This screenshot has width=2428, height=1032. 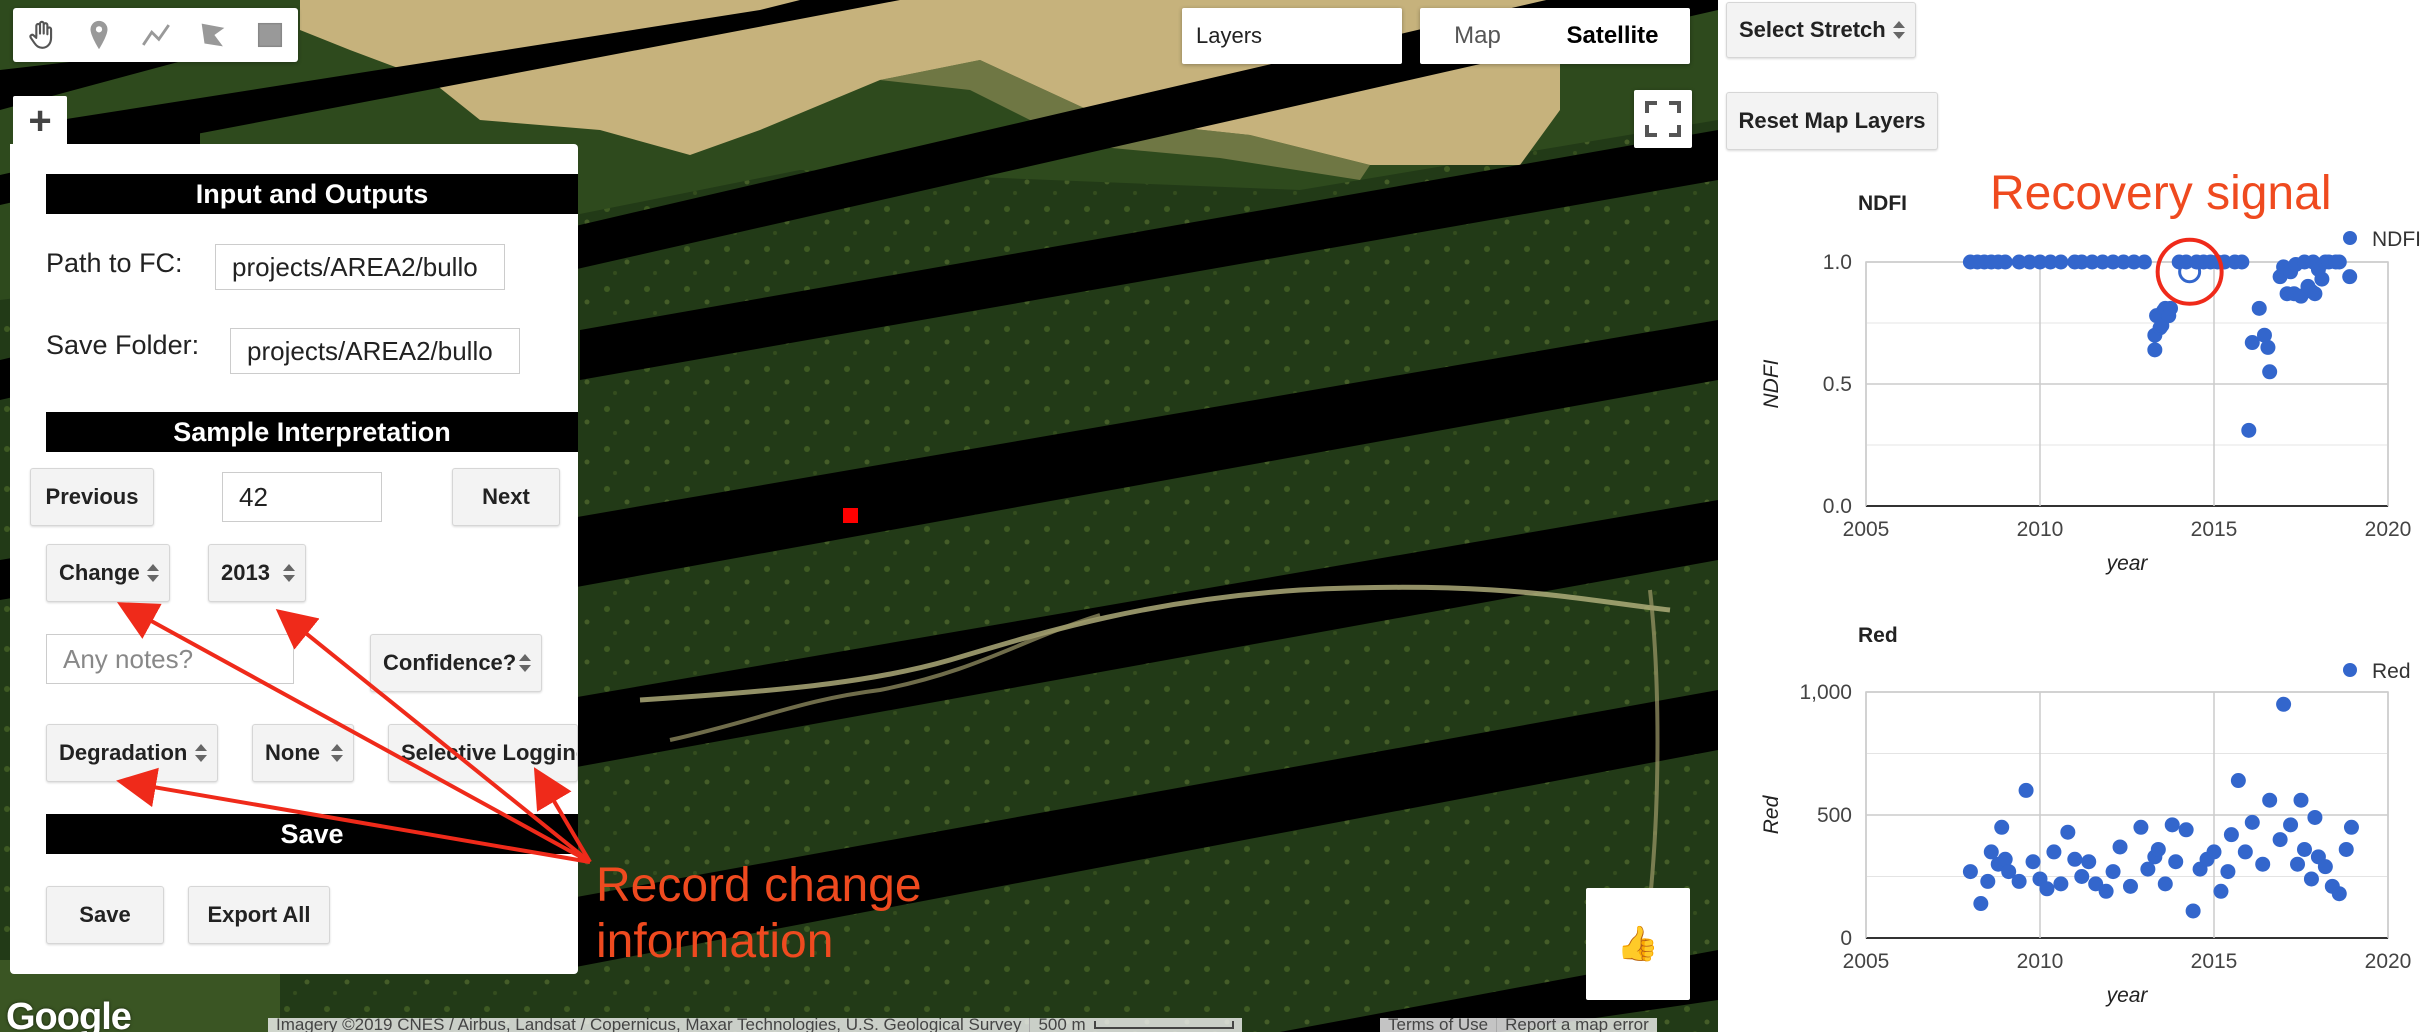 I want to click on save-folder-input: projects/AREA2/bullo, so click(x=375, y=351).